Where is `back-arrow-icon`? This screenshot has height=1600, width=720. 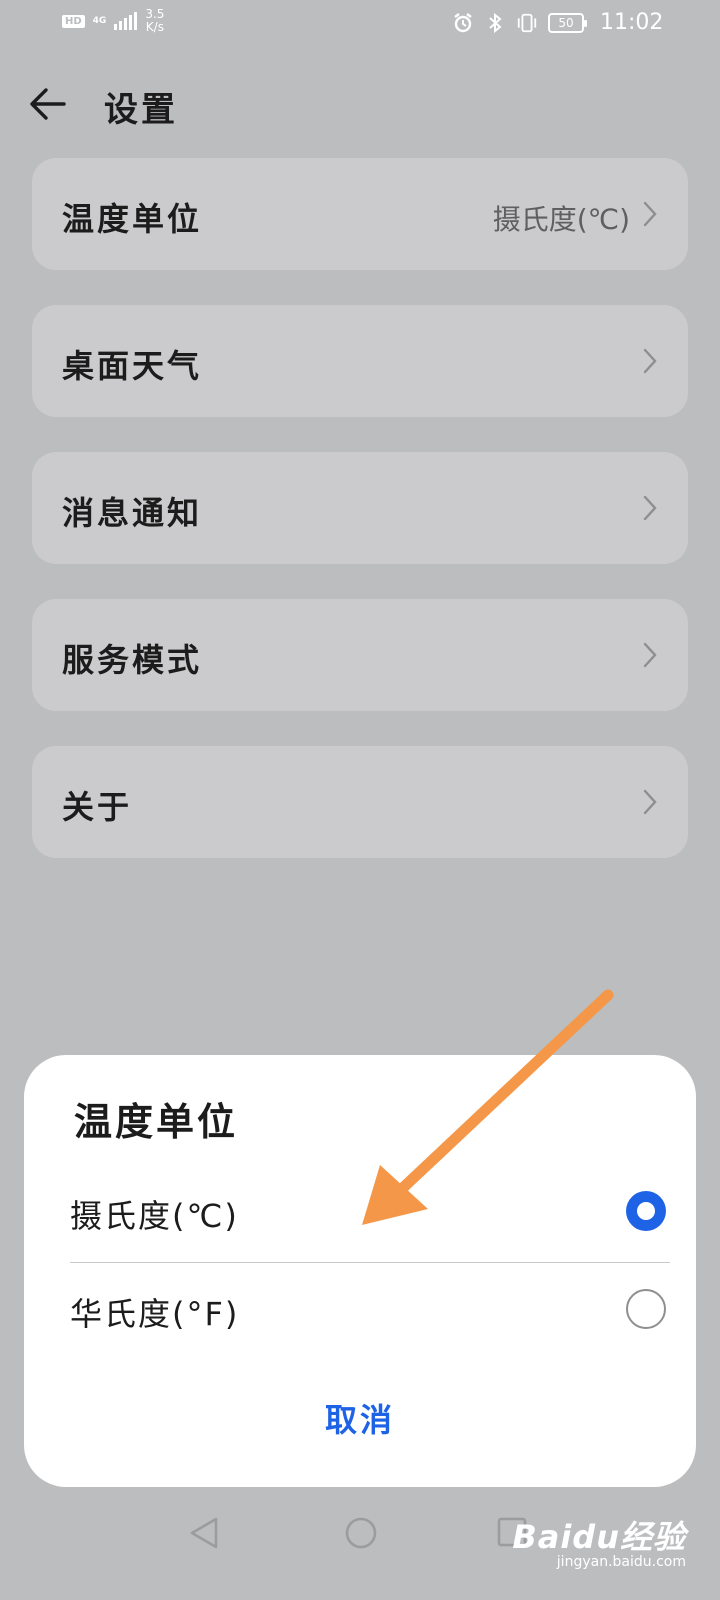
back-arrow-icon is located at coordinates (48, 104).